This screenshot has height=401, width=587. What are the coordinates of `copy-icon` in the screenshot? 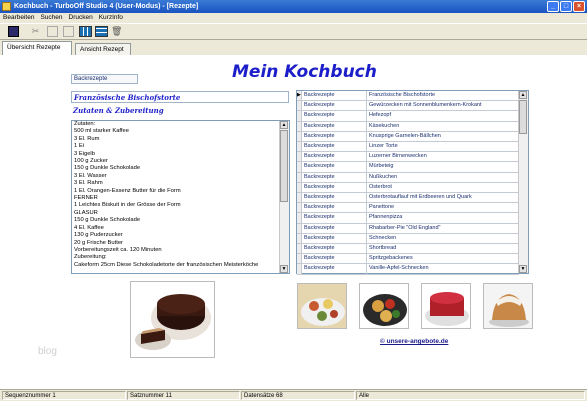 It's located at (52, 31).